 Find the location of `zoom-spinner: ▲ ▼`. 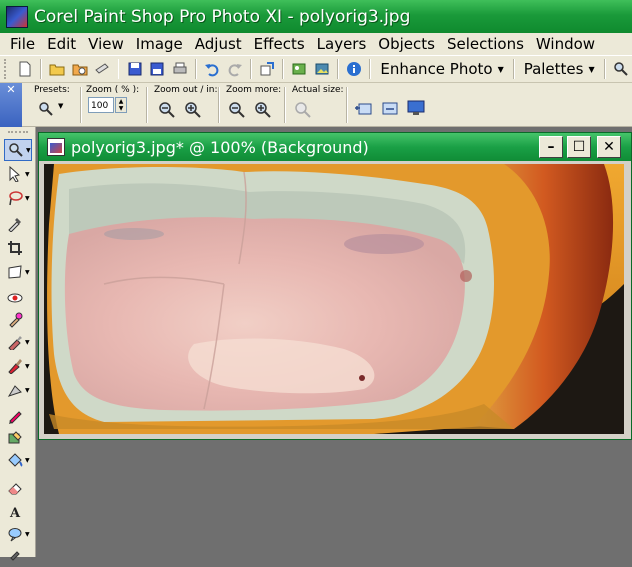

zoom-spinner: ▲ ▼ is located at coordinates (121, 105).